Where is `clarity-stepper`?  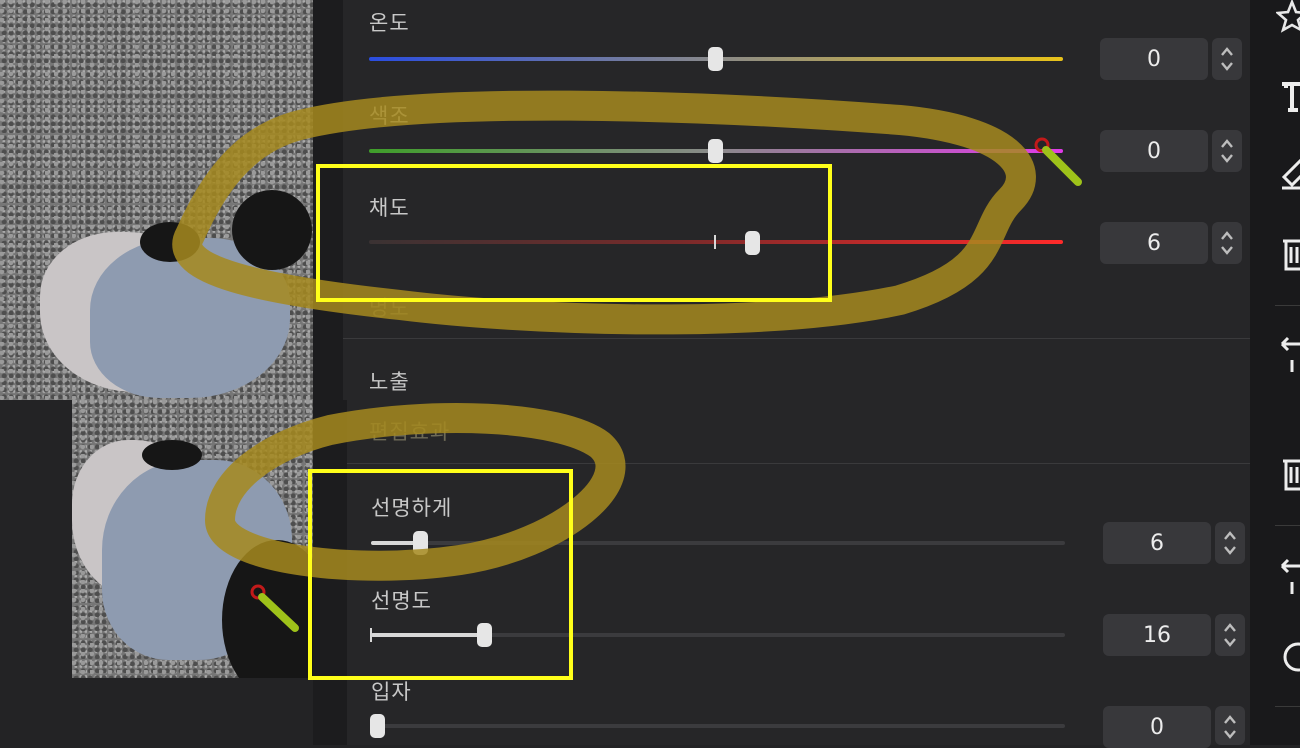 clarity-stepper is located at coordinates (1230, 635).